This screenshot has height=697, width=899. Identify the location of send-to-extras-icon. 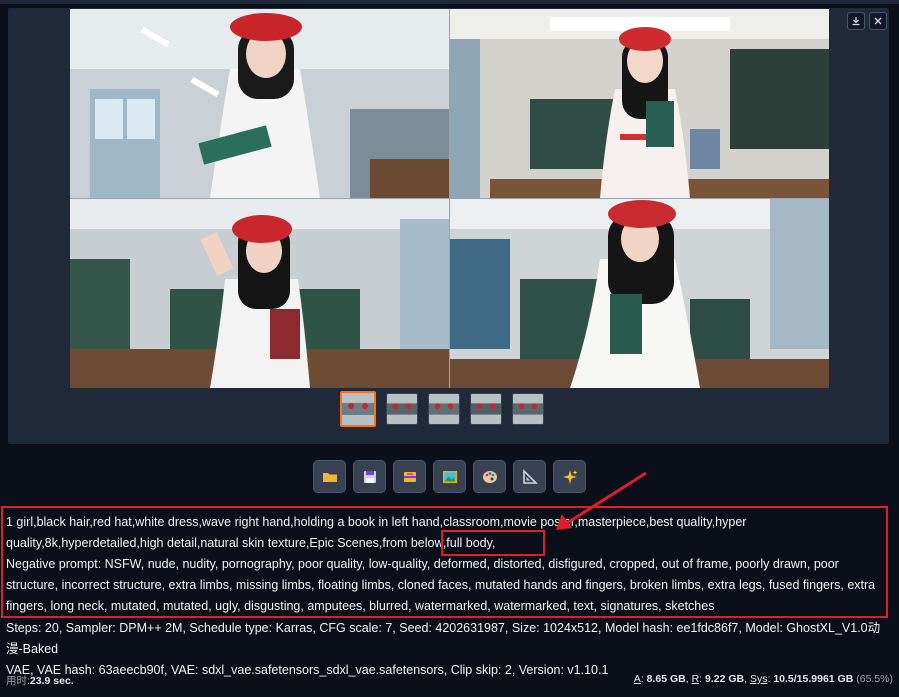
(530, 476).